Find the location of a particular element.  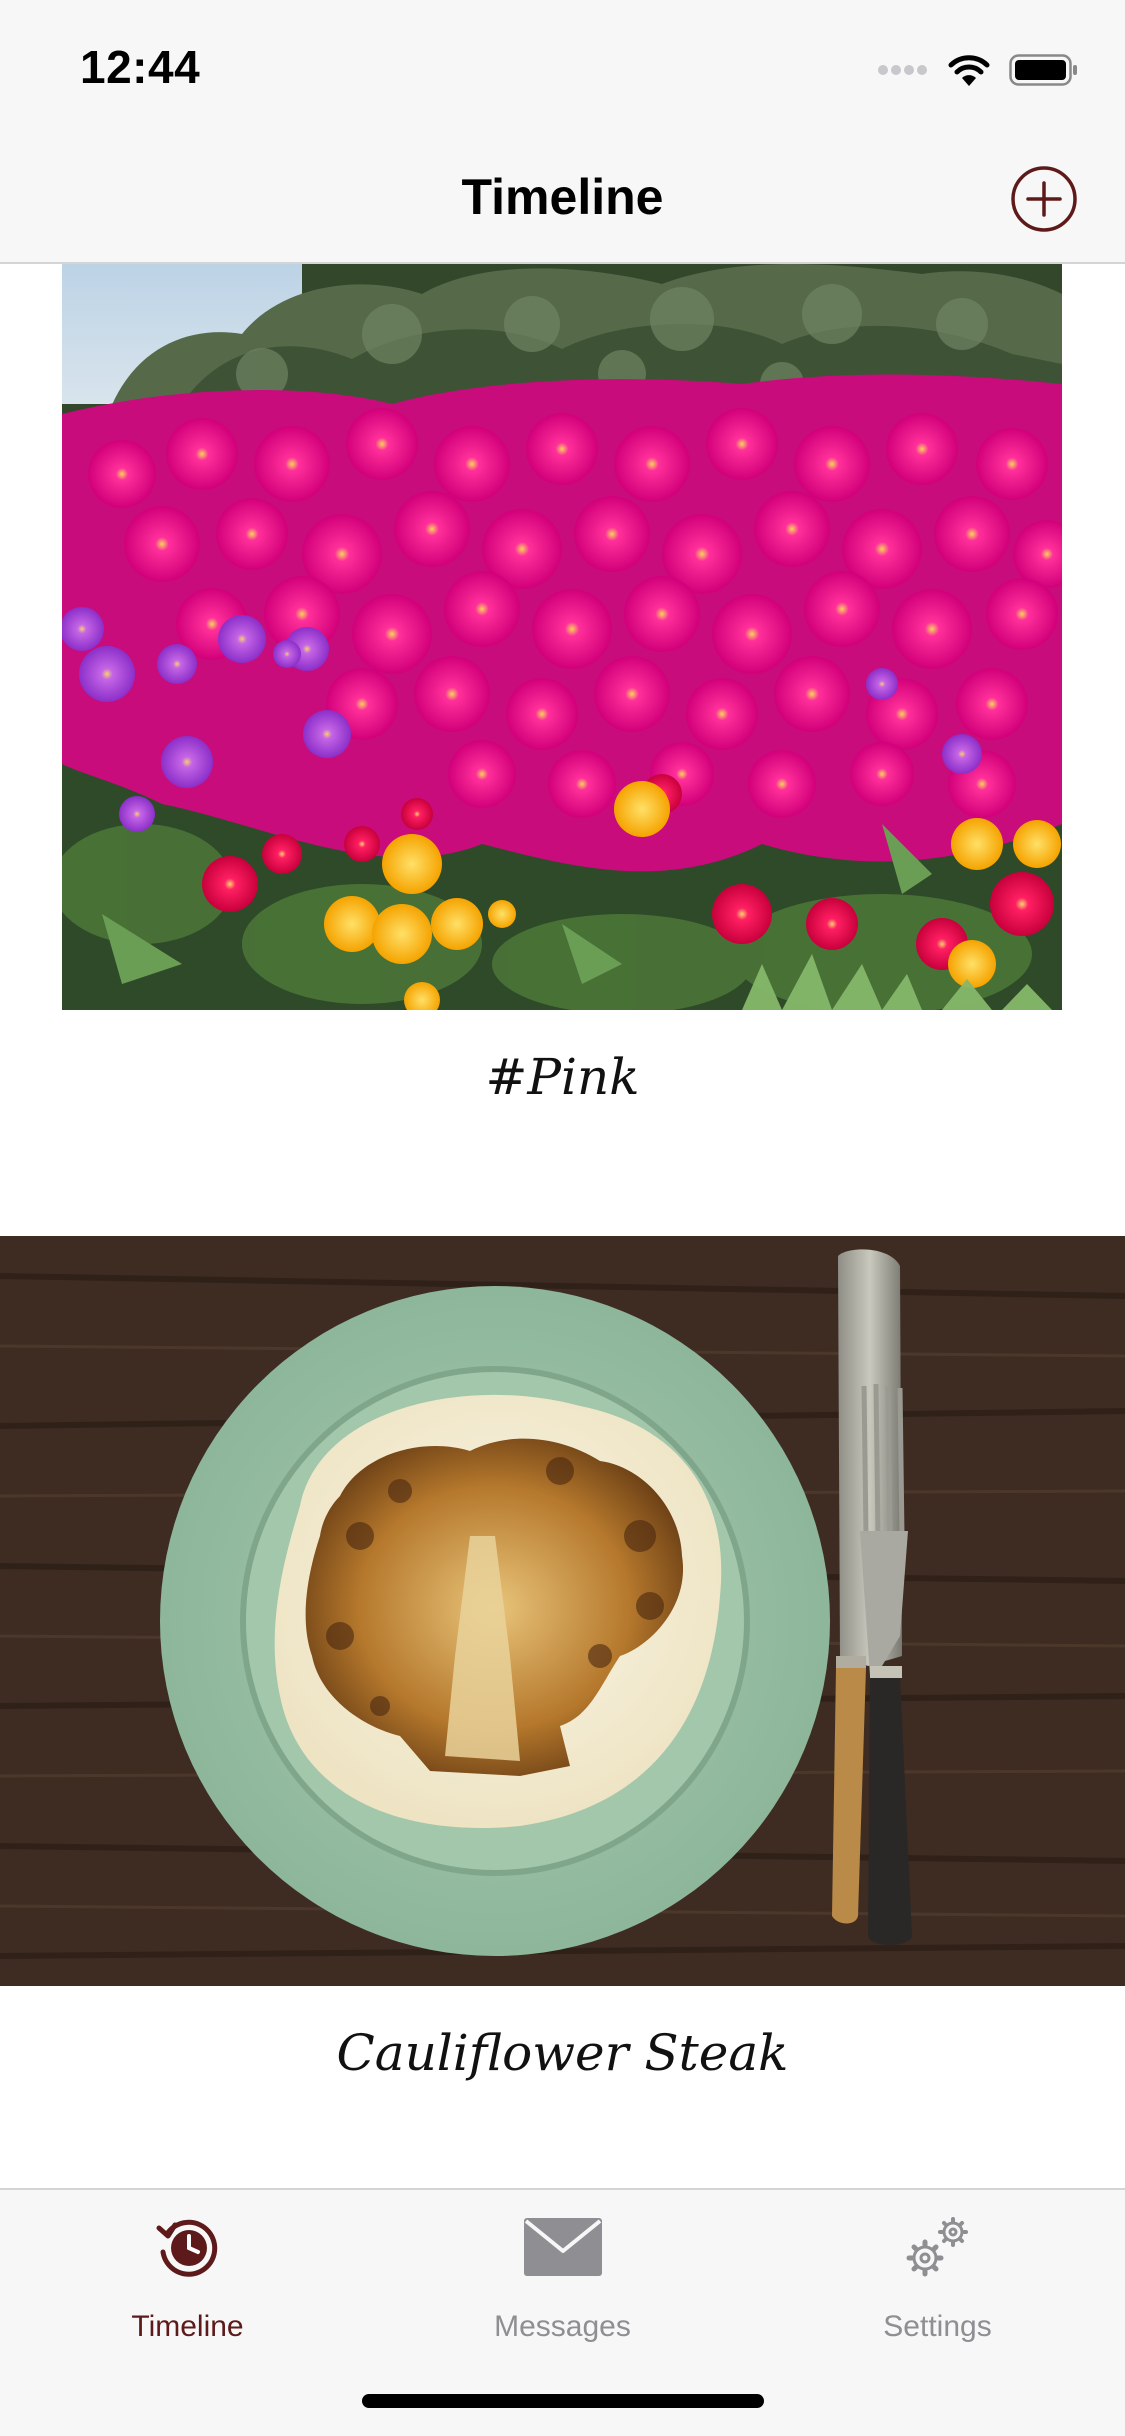

envelope-icon is located at coordinates (562, 2247).